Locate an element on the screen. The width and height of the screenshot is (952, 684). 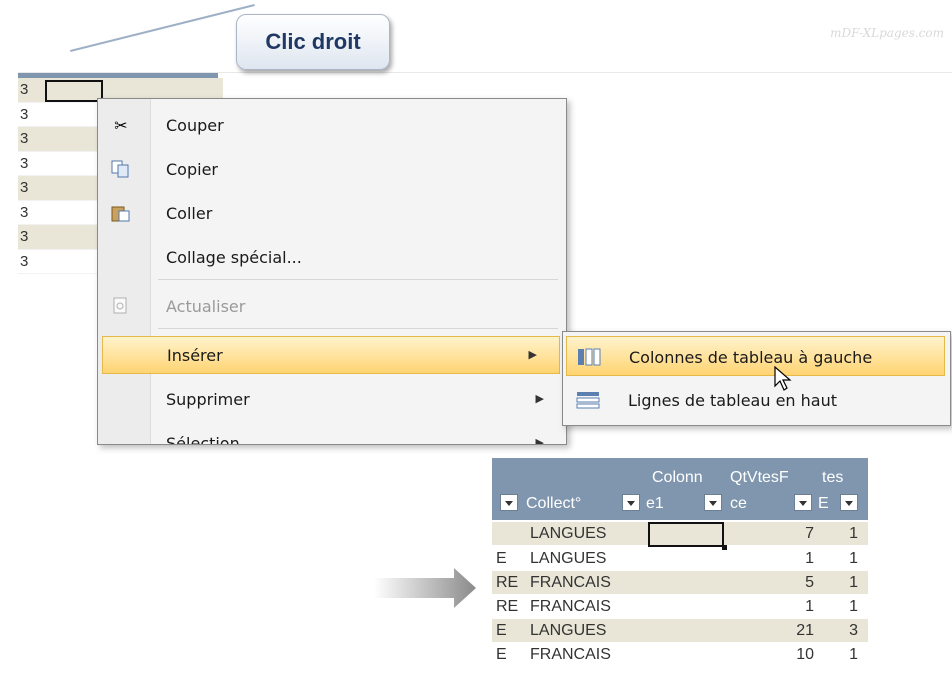
menu-item-inserer: Insérer ▶ is located at coordinates (331, 355).